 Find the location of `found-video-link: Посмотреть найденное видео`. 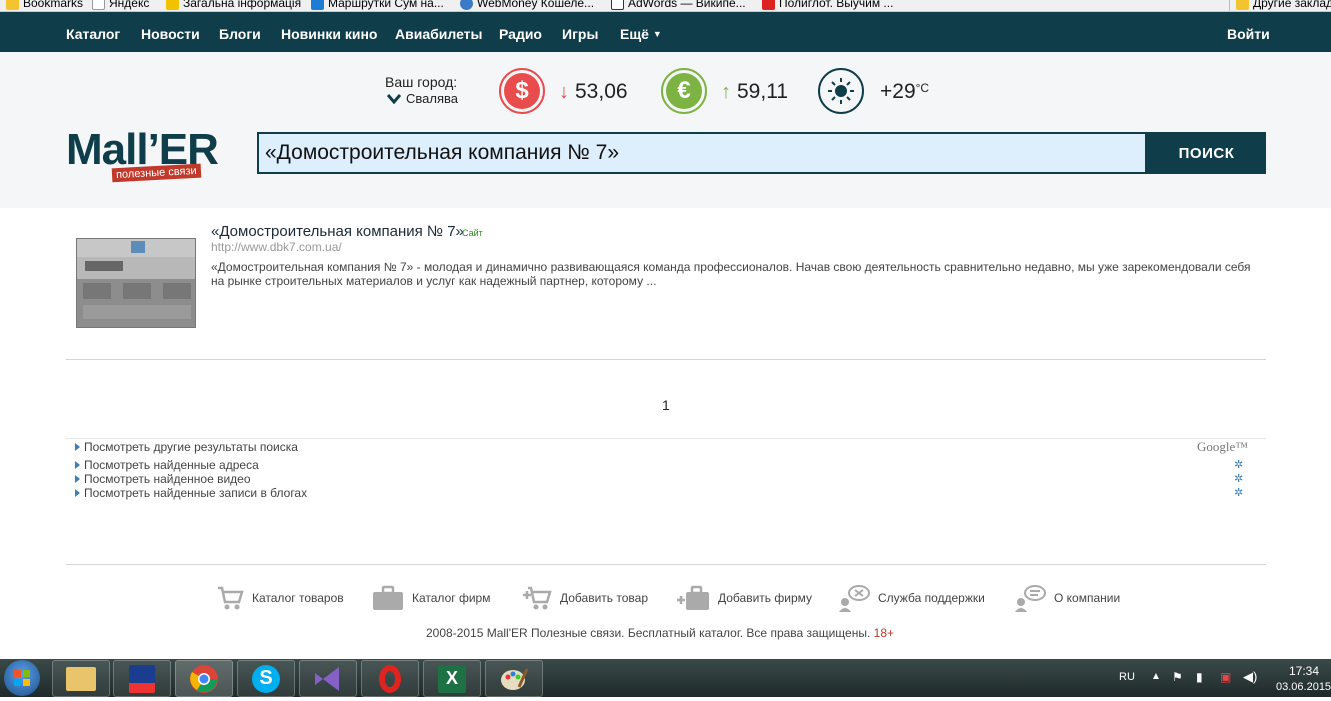

found-video-link: Посмотреть найденное видео is located at coordinates (163, 479).